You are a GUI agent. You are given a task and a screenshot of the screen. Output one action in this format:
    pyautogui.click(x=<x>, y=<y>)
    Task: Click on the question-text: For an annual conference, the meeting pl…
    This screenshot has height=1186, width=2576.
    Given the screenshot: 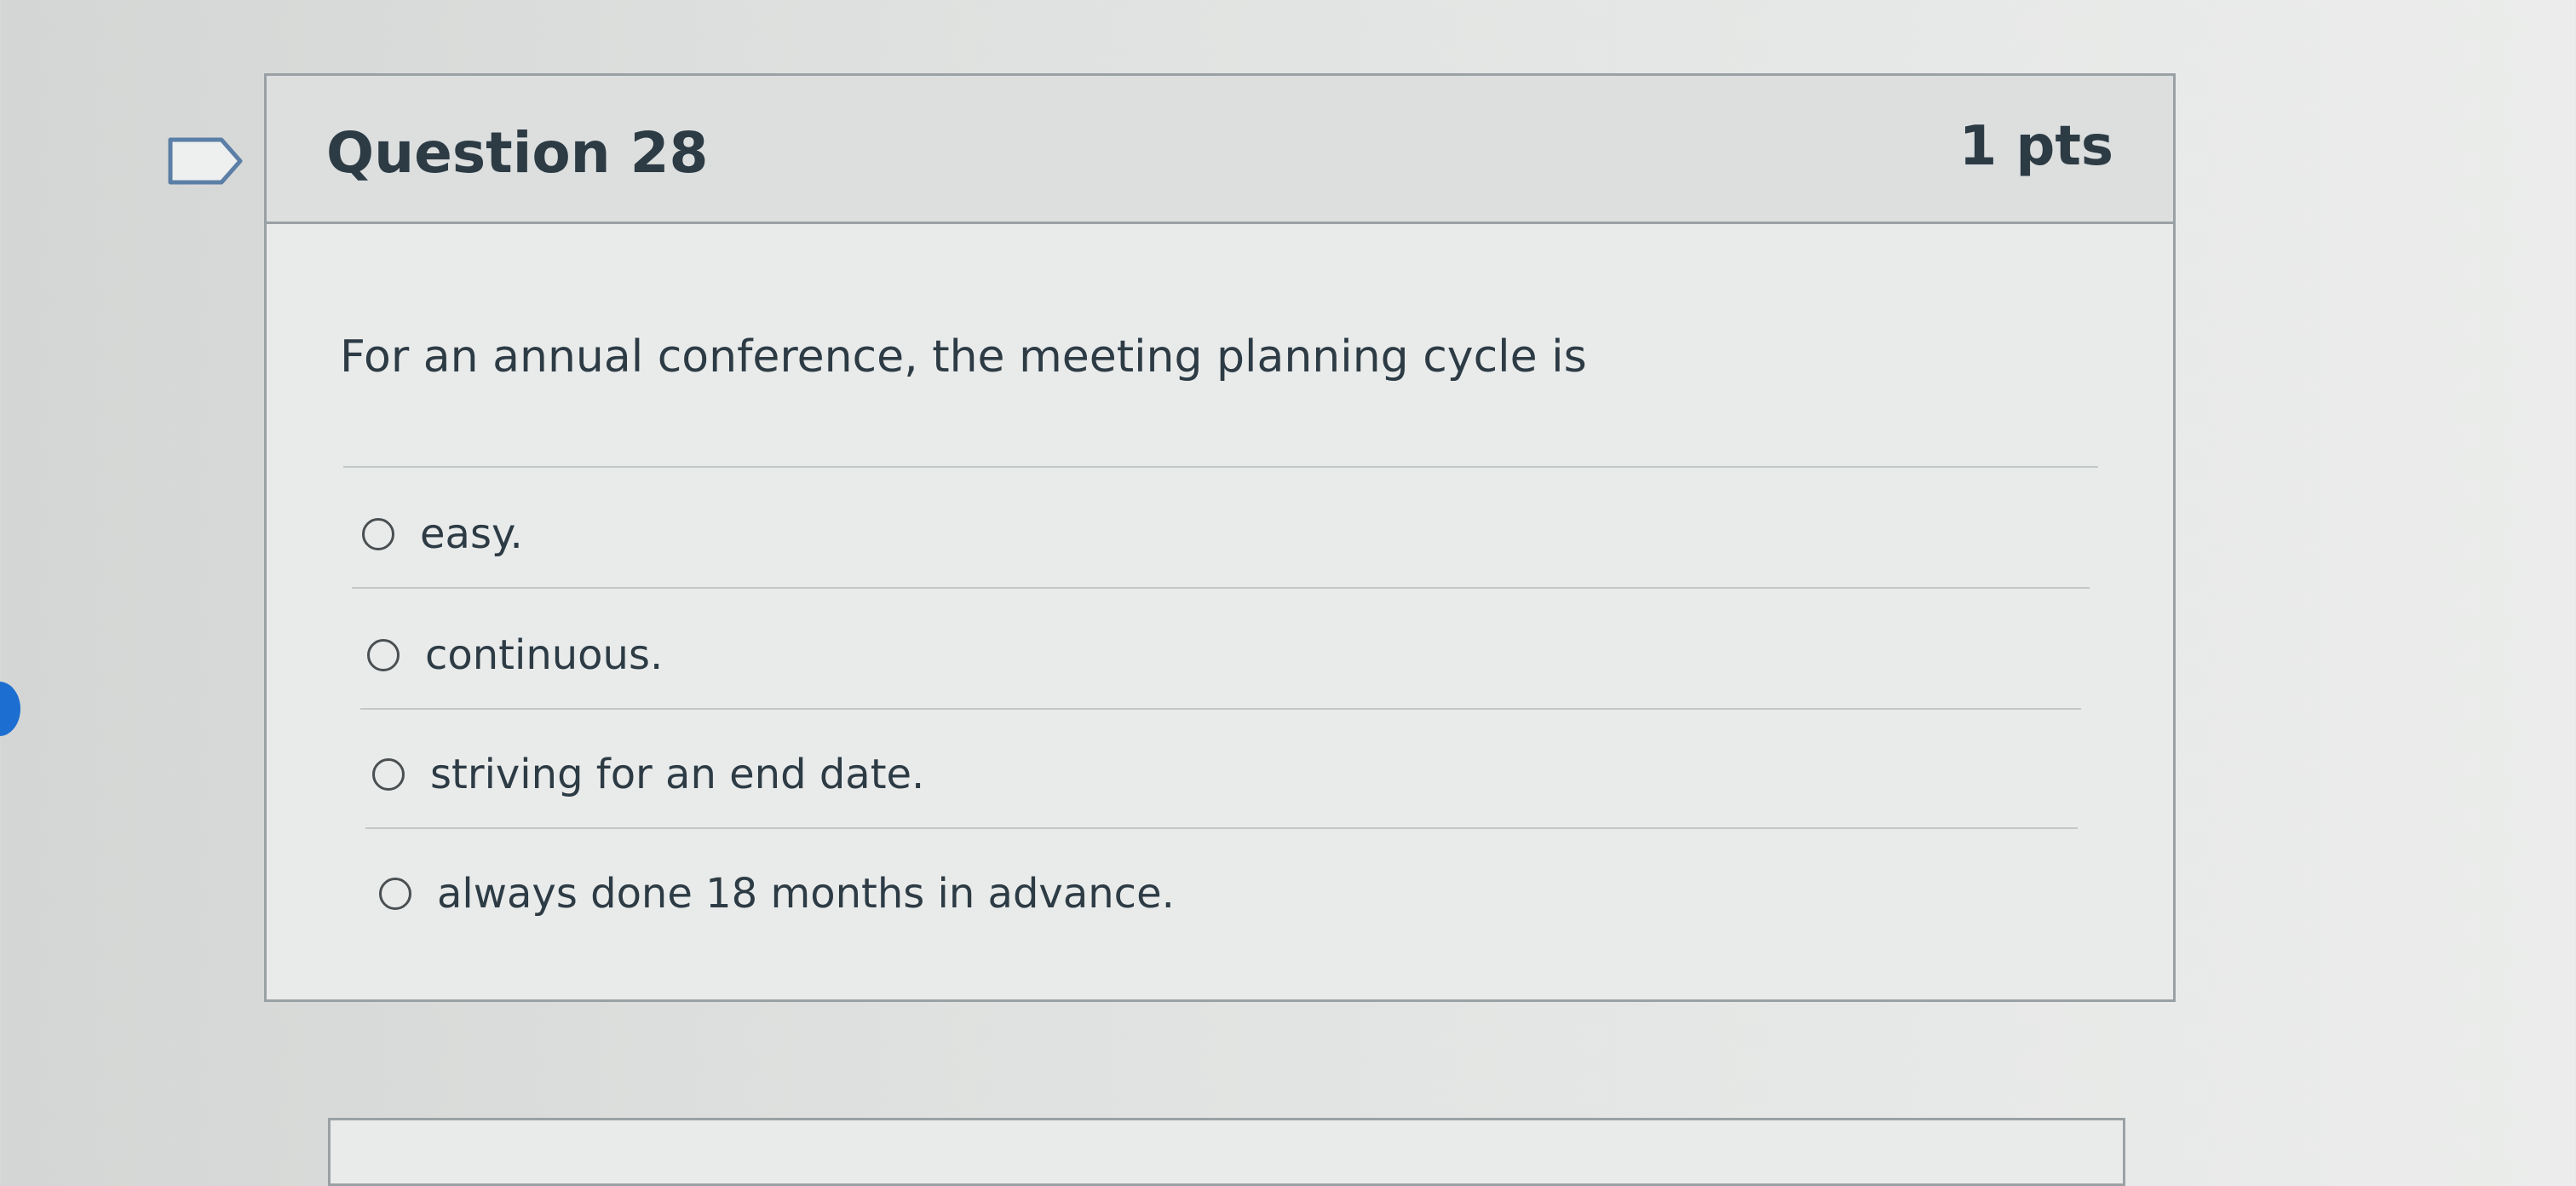 What is the action you would take?
    pyautogui.click(x=964, y=357)
    